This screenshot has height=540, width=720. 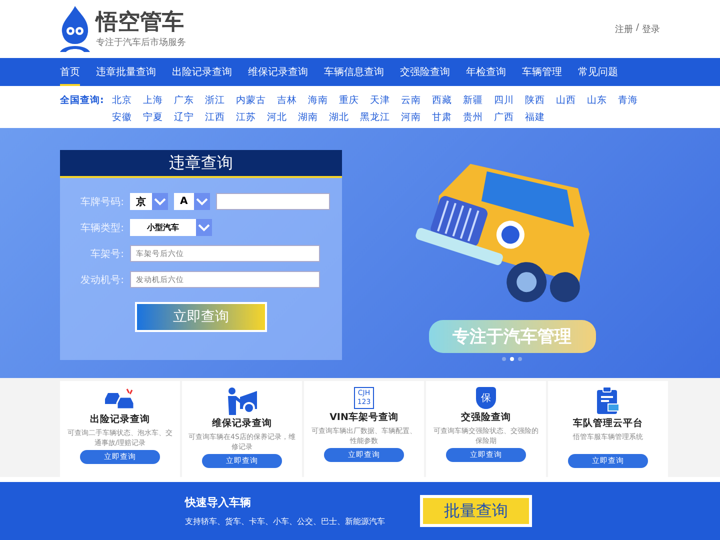 What do you see at coordinates (608, 401) in the screenshot?
I see `clipboard-truck-icon` at bounding box center [608, 401].